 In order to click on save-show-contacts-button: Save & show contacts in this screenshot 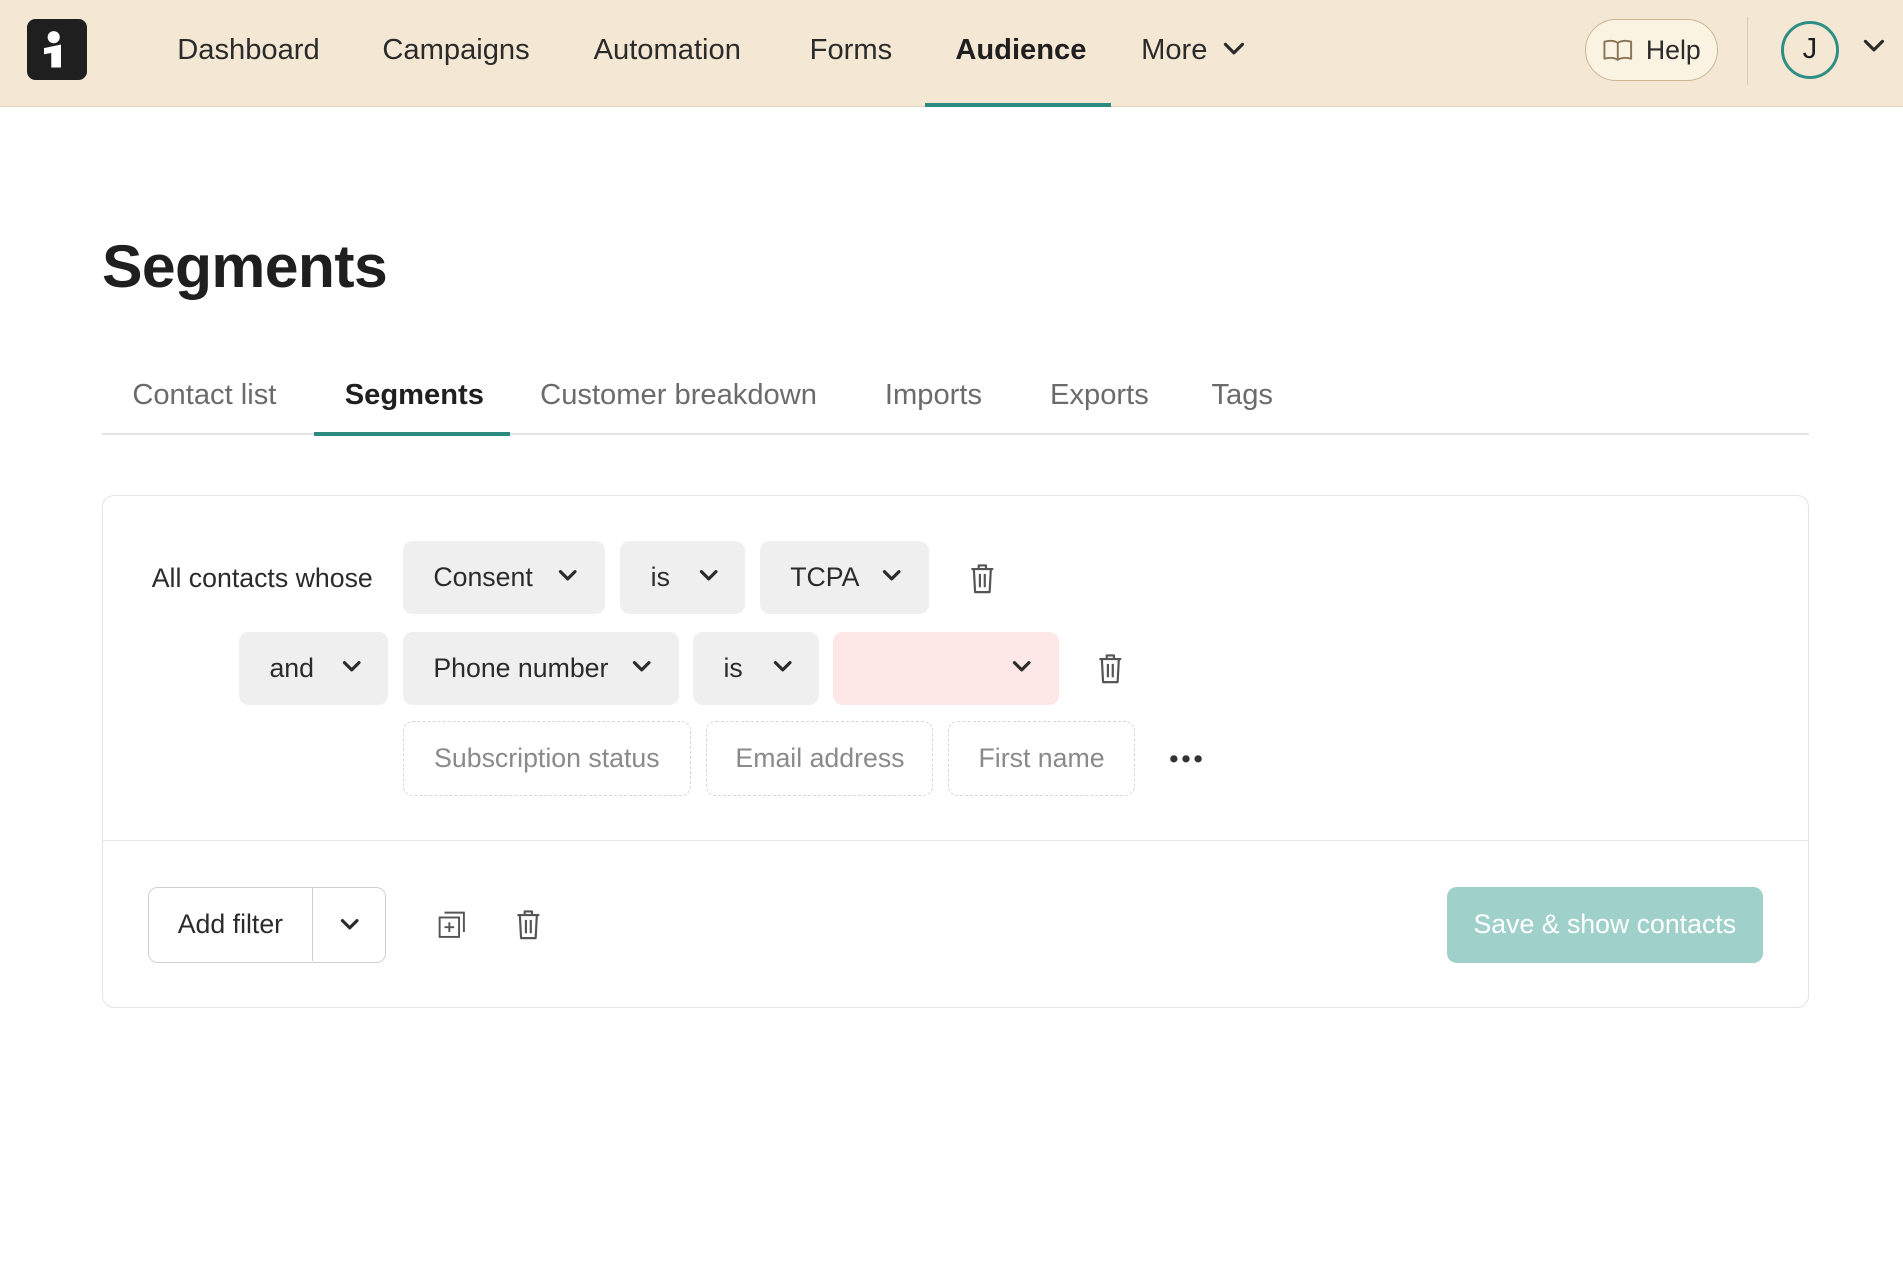, I will do `click(1604, 925)`.